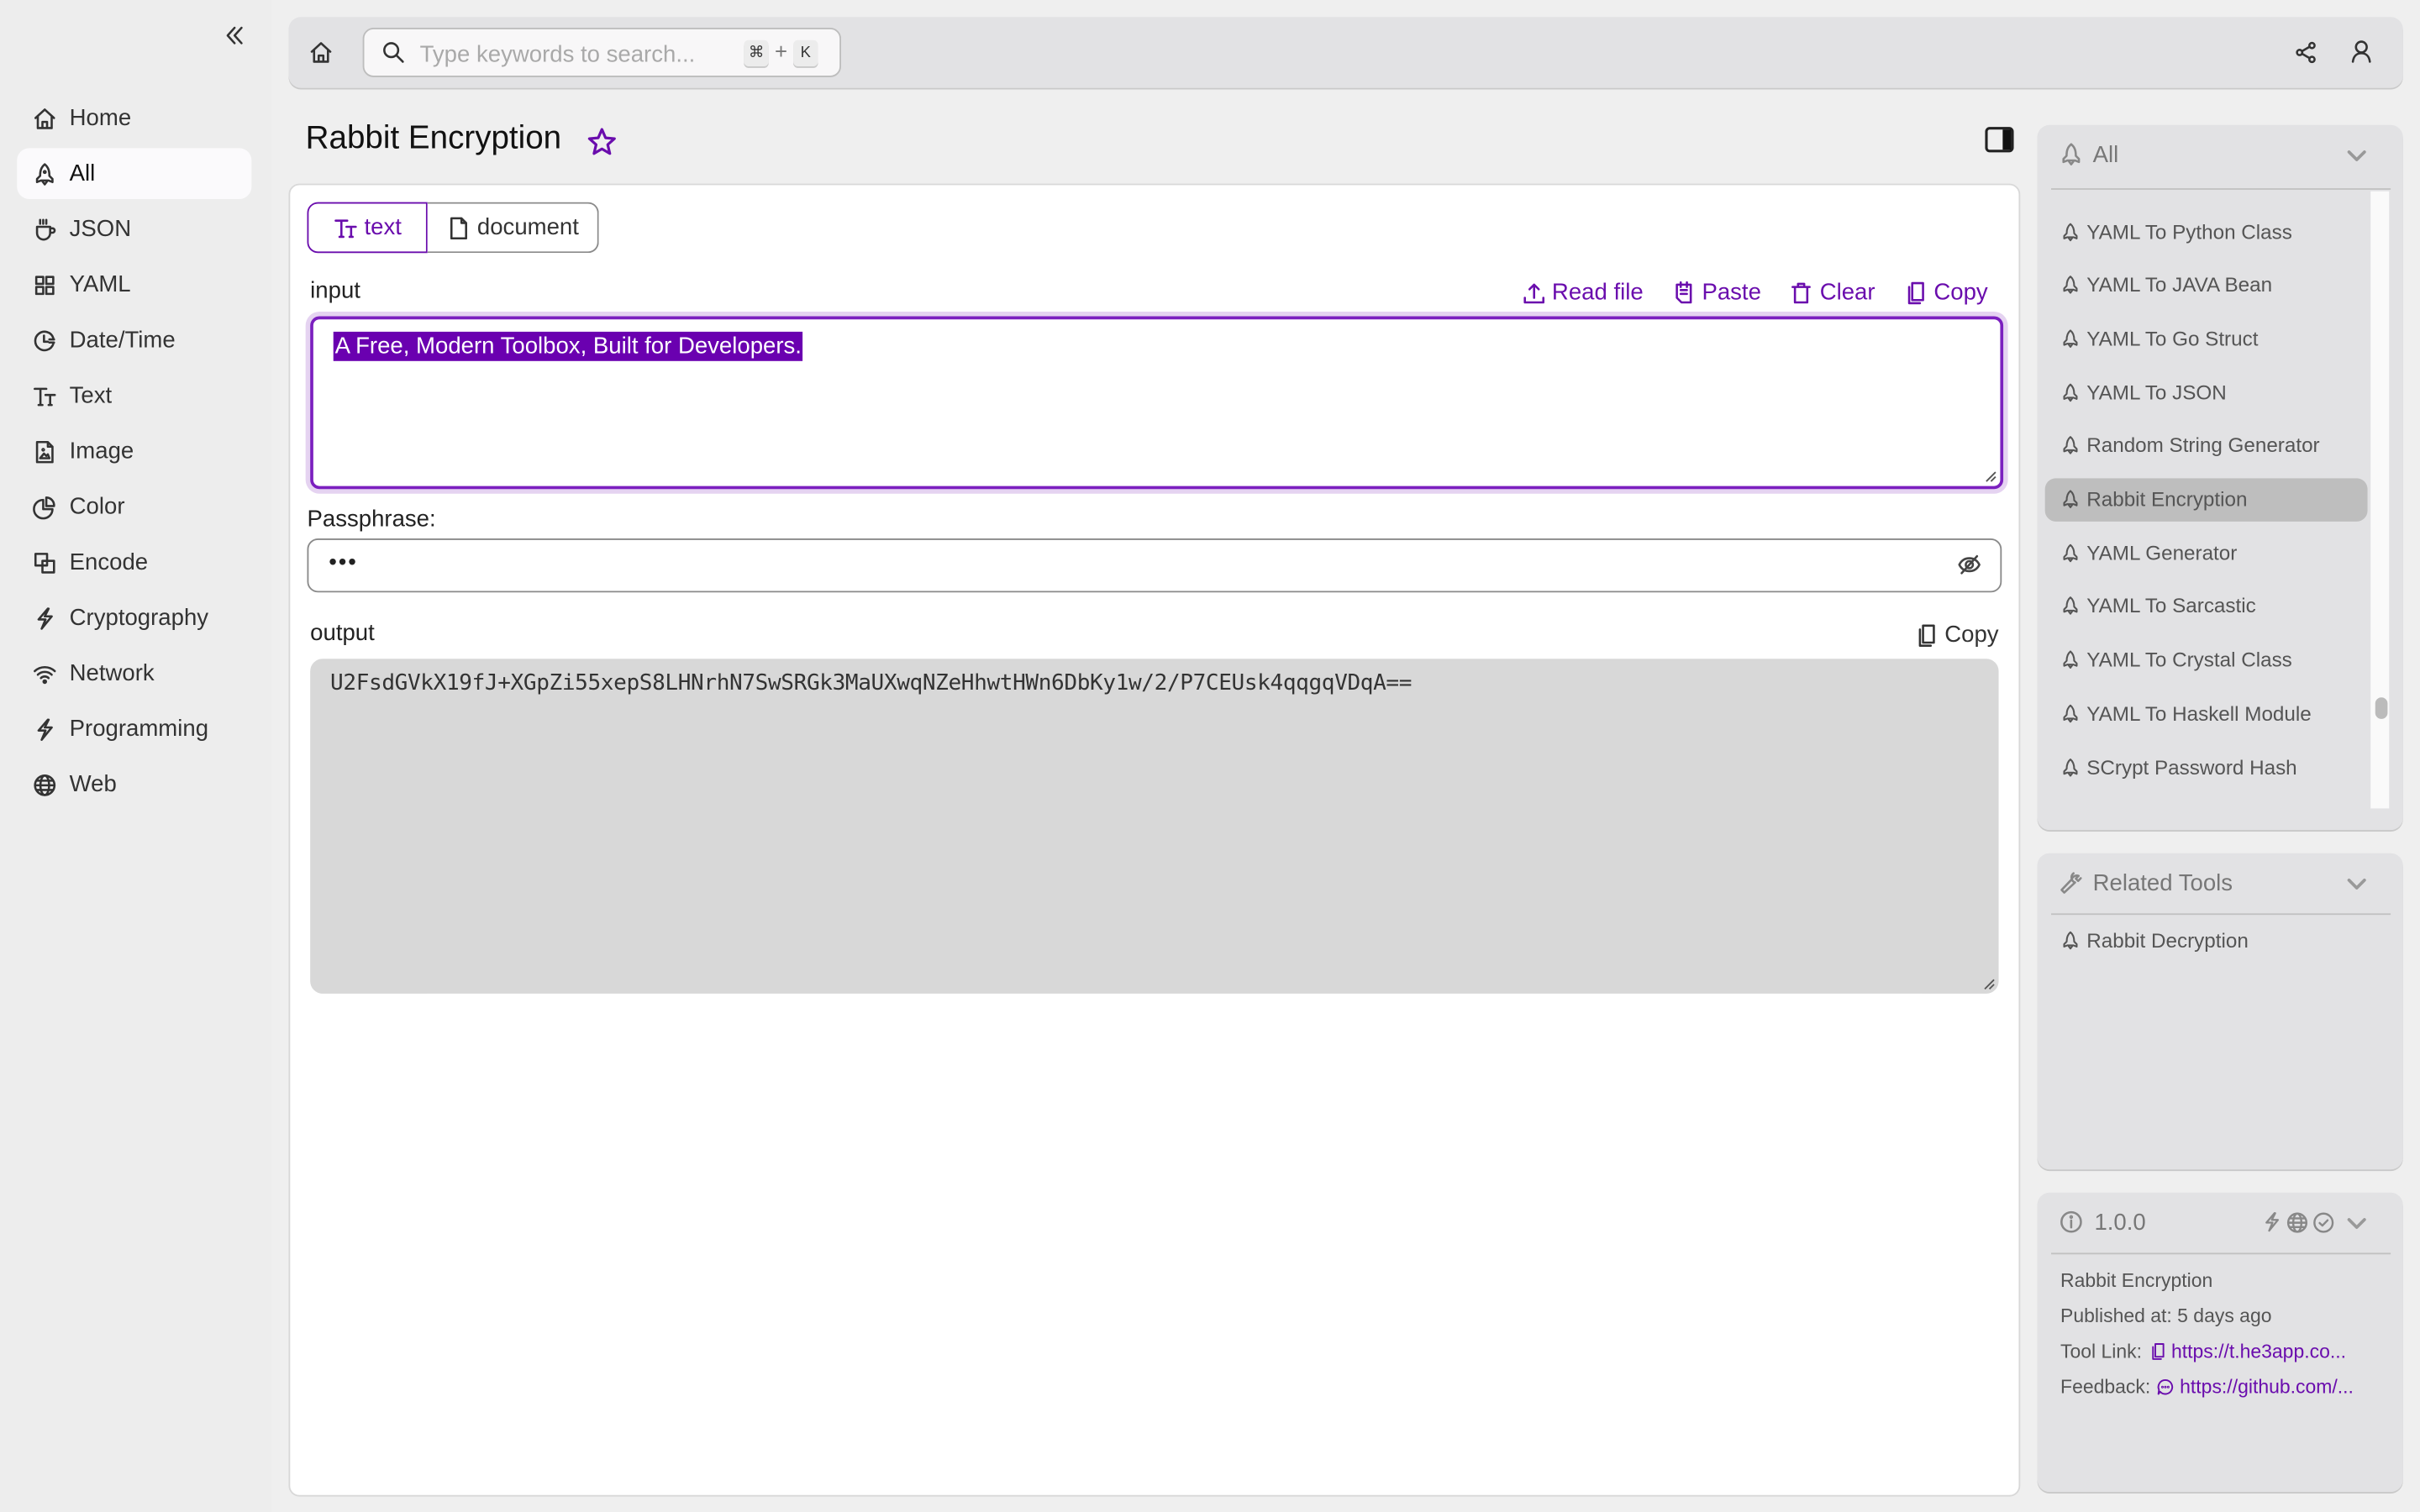  I want to click on sidebar-item-color: Color, so click(134, 507).